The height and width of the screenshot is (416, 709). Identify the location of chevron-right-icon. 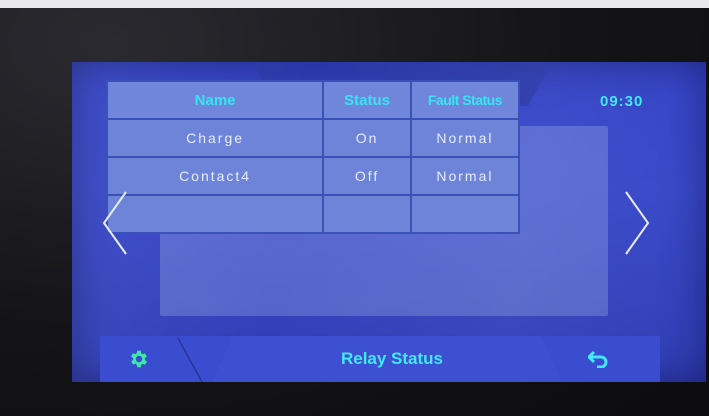
(637, 223).